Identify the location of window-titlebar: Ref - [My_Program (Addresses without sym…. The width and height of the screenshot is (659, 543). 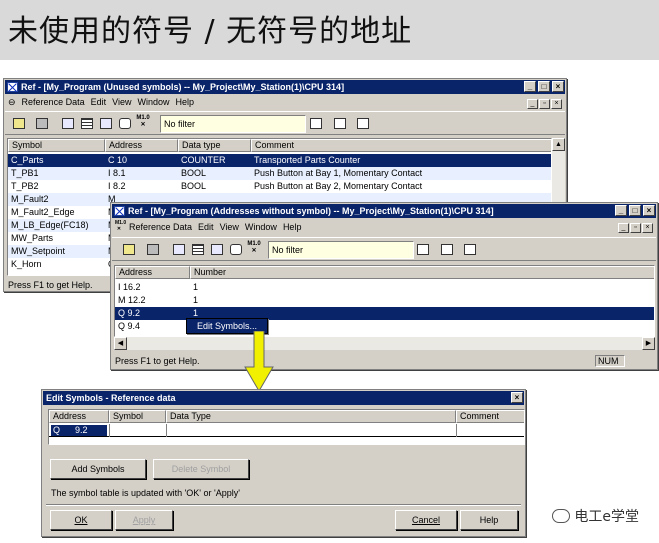
(384, 211).